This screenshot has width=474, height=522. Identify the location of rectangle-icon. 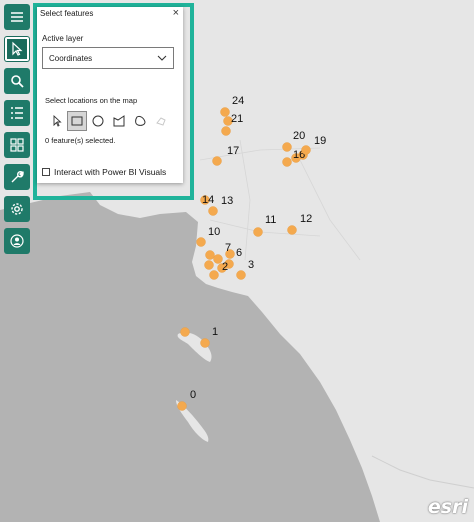
(77, 121).